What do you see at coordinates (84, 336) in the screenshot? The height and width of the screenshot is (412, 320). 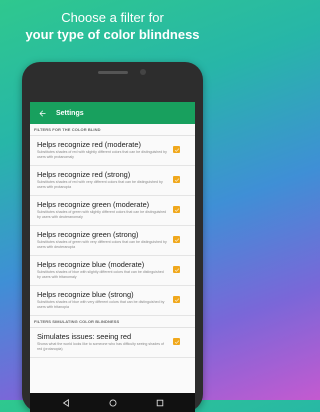 I see `item-title: Simulates issues: seeing red` at bounding box center [84, 336].